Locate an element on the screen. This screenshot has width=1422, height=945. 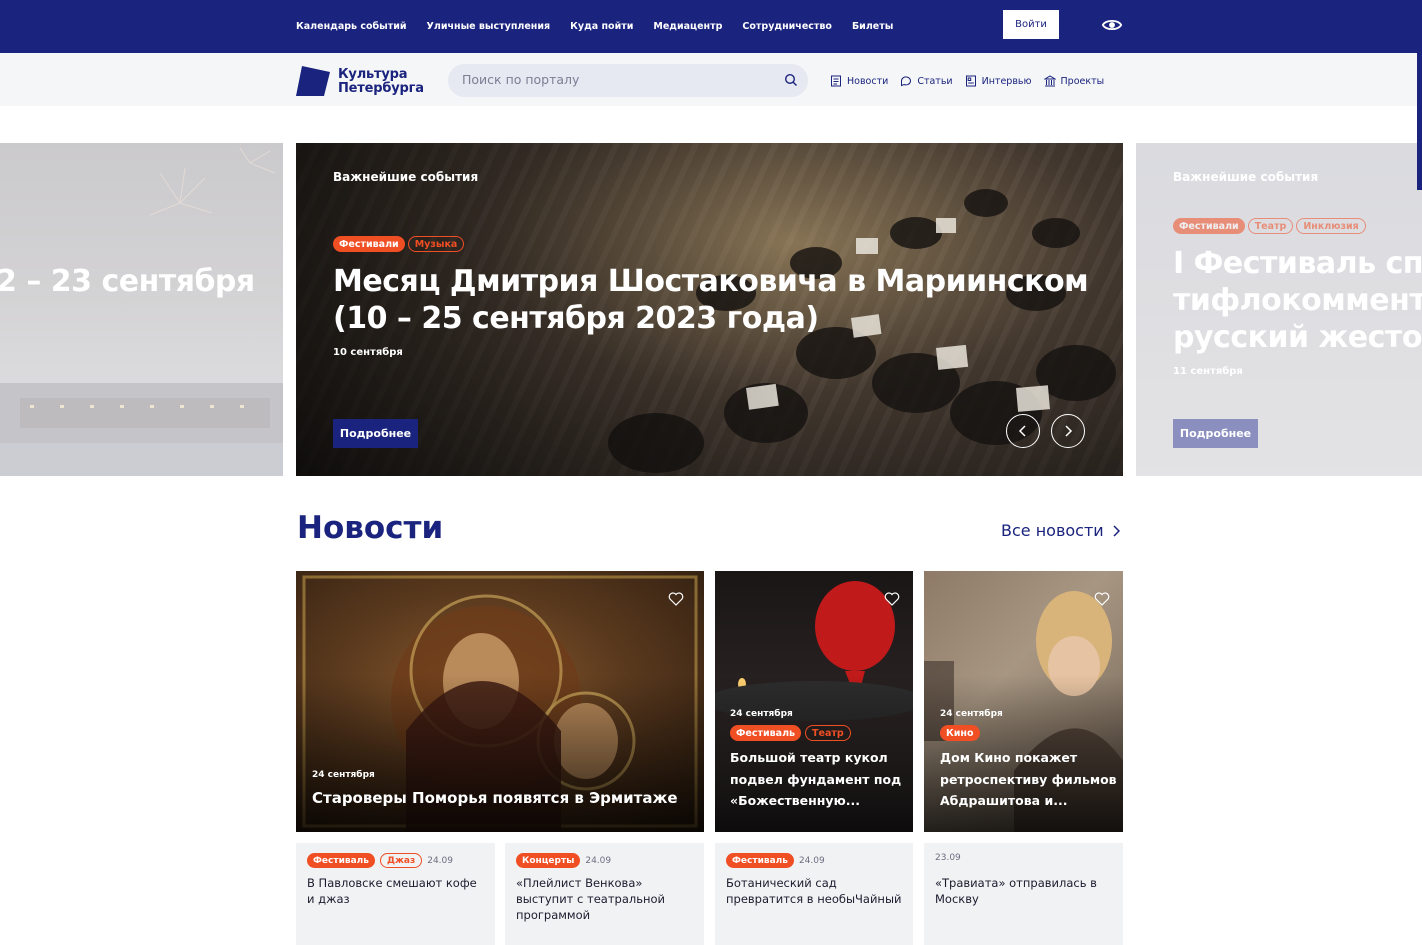
card-title-line-1: Дом Кино покажет is located at coordinates (1009, 757).